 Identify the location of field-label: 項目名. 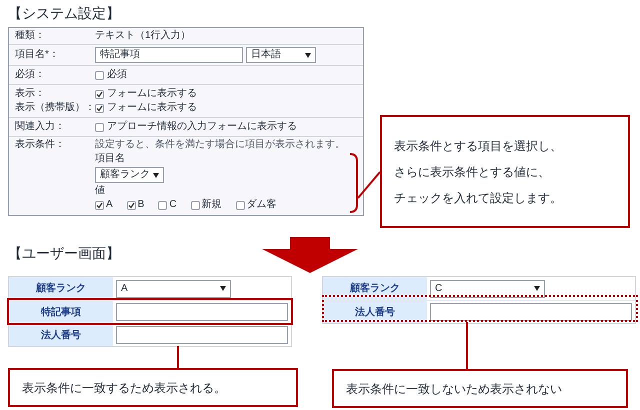
(110, 159).